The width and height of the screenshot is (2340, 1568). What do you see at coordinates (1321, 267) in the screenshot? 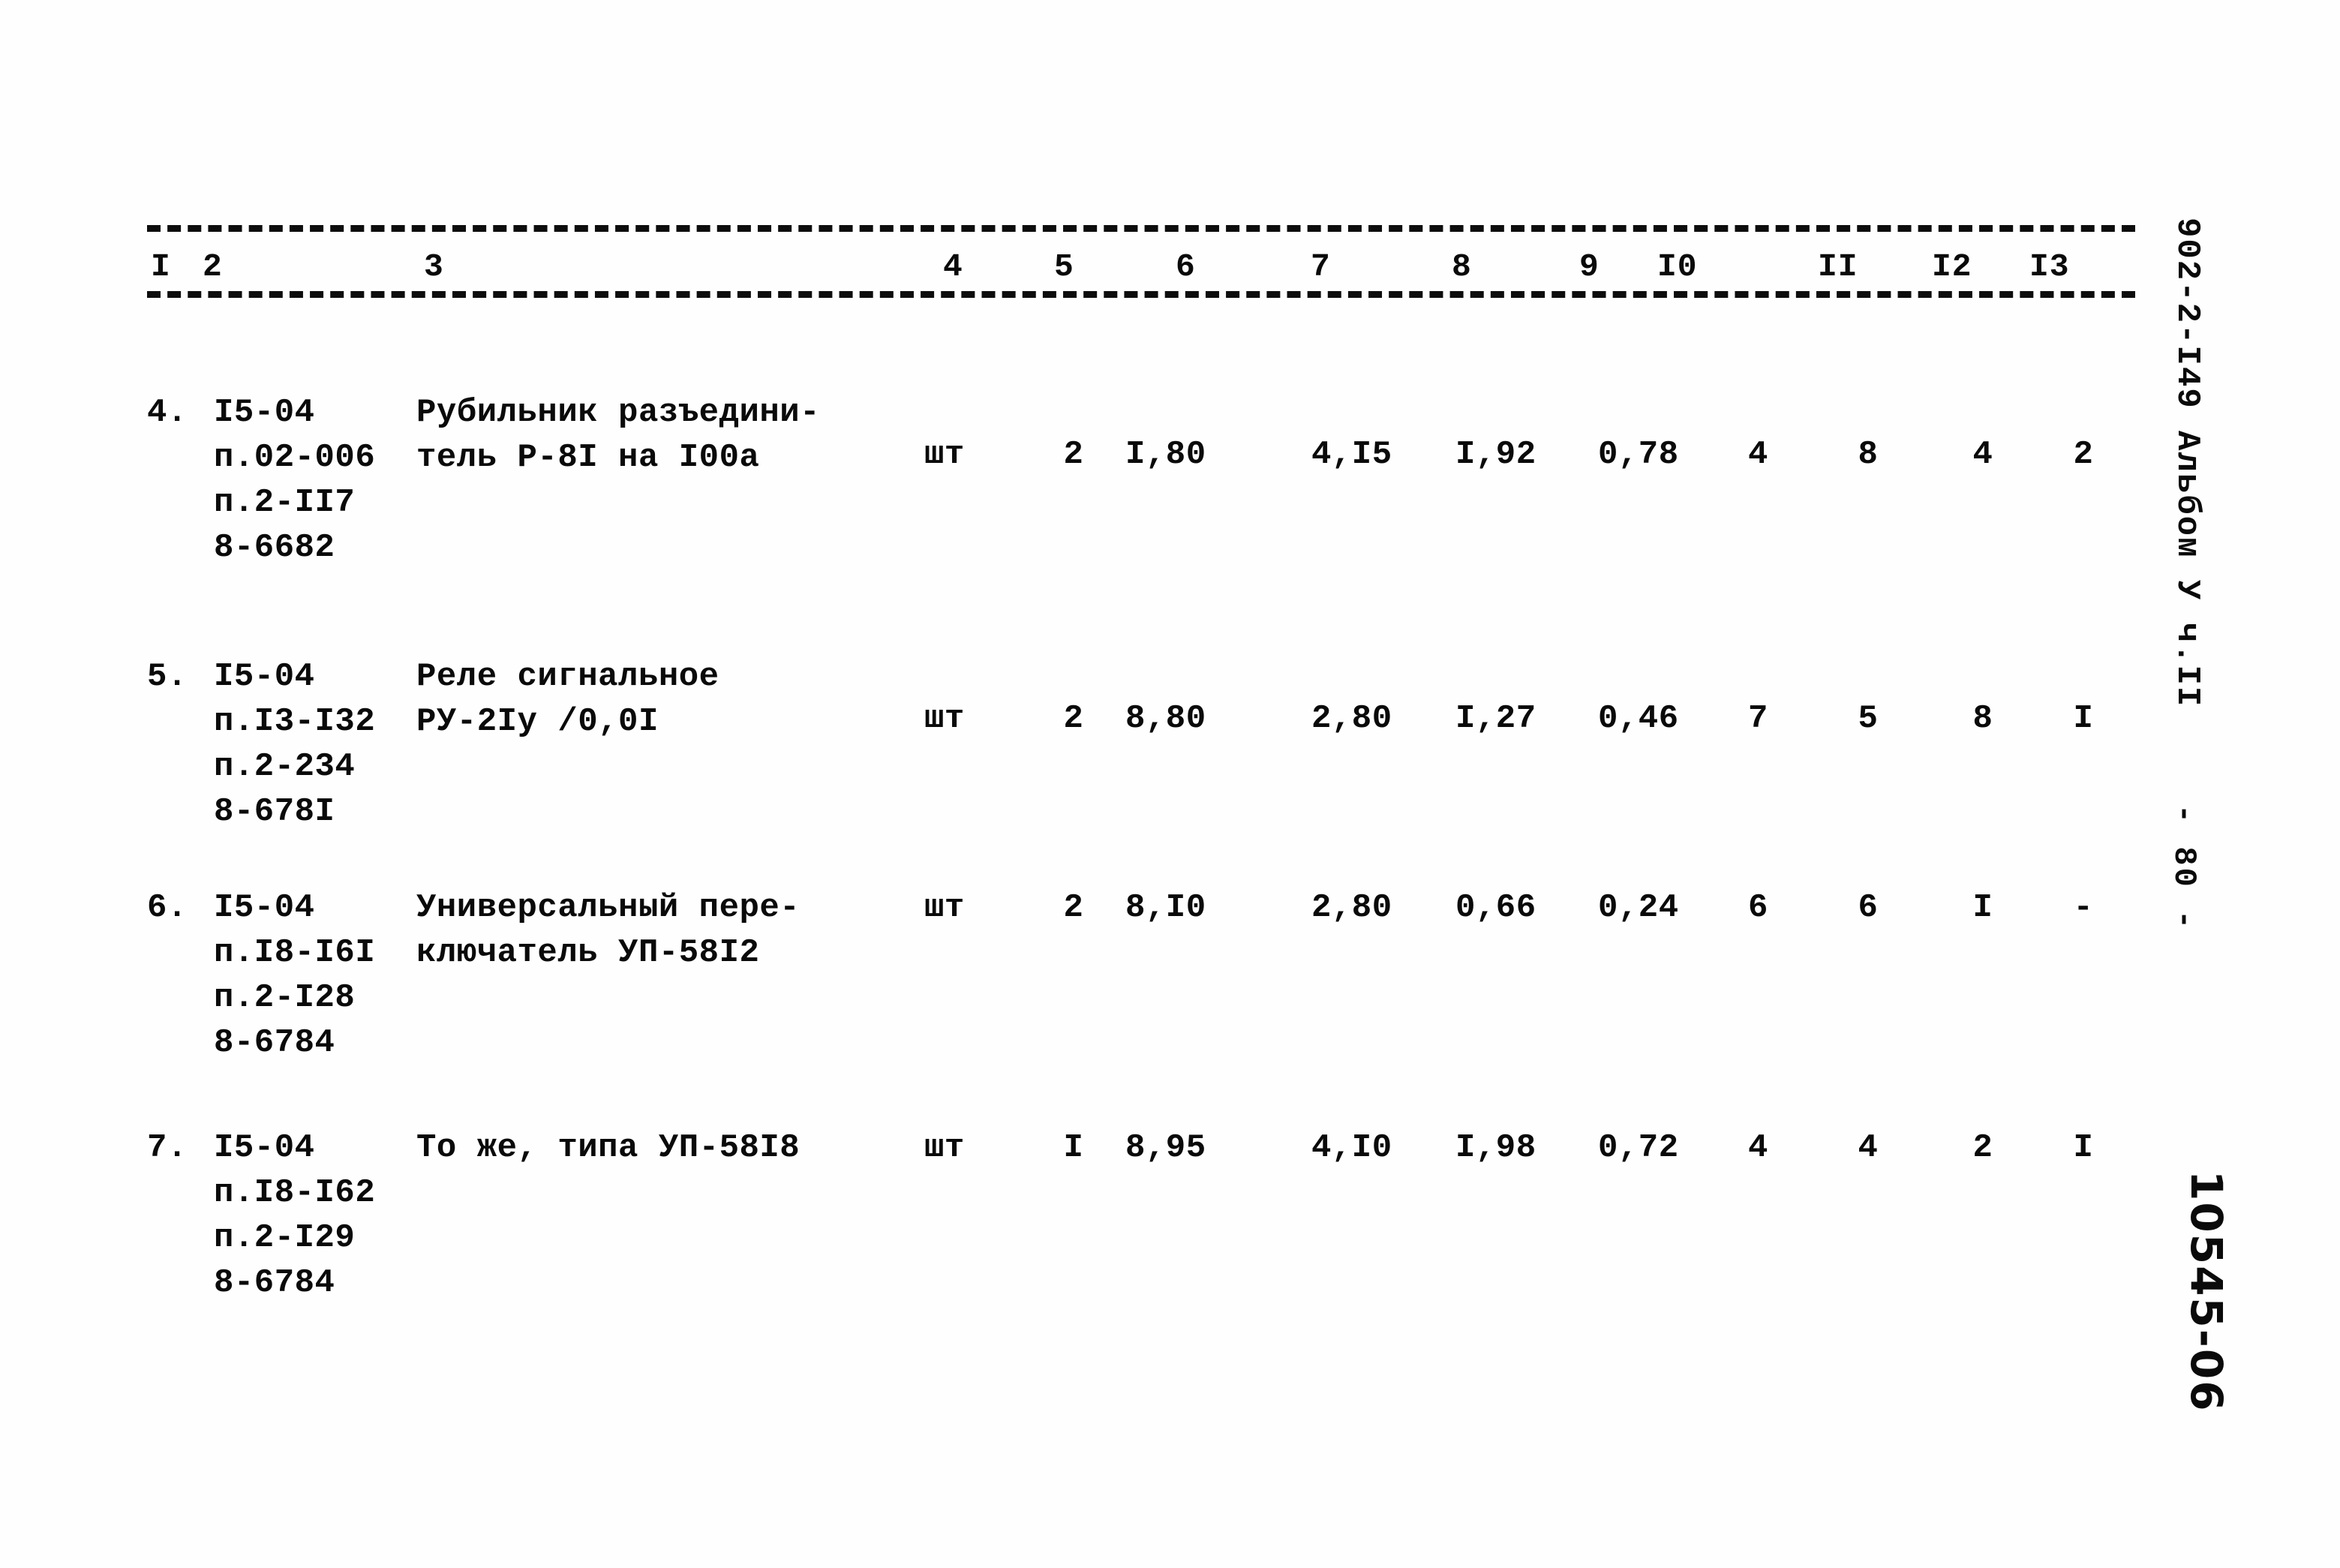
I see `column-header-7: 7` at bounding box center [1321, 267].